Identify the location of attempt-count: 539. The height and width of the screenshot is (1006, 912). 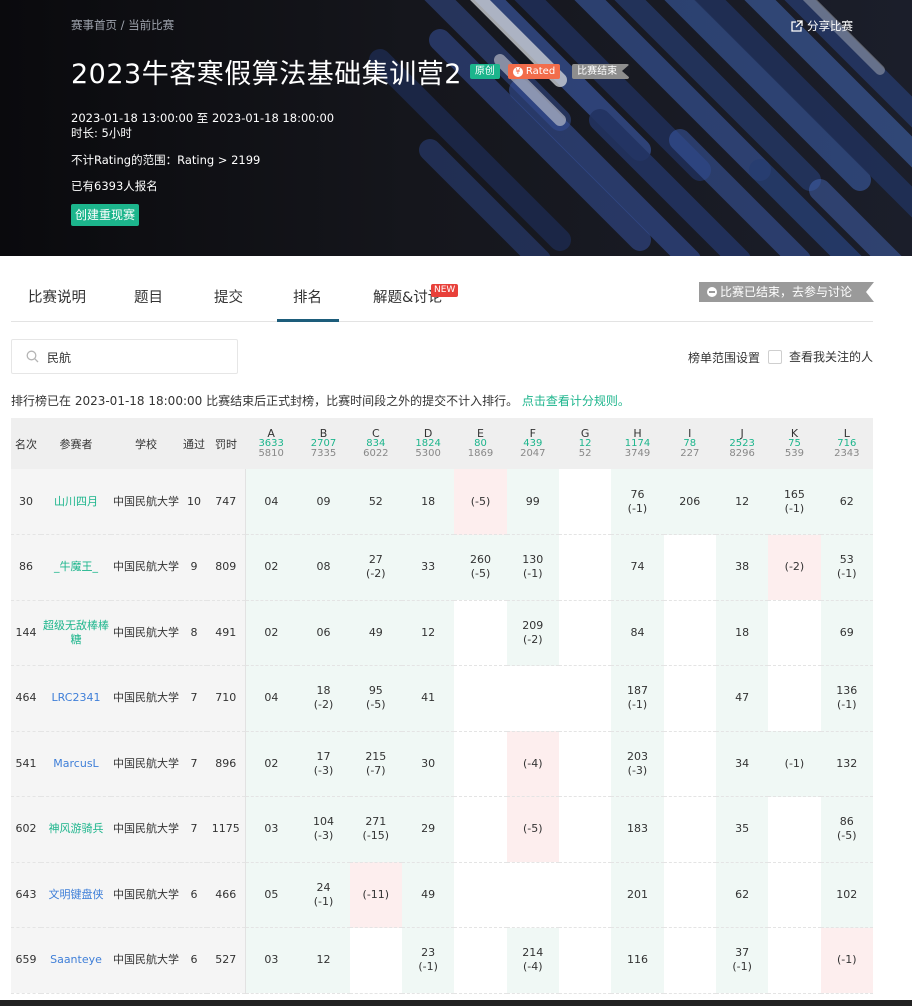
(794, 453).